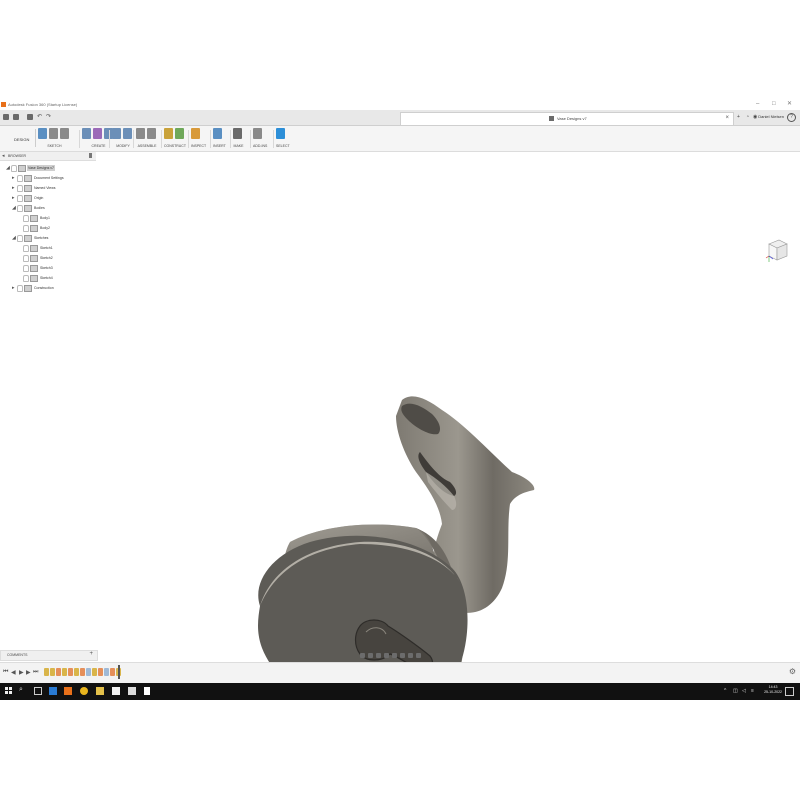 This screenshot has height=800, width=800. I want to click on browser-node-body1: Body1, so click(58, 218).